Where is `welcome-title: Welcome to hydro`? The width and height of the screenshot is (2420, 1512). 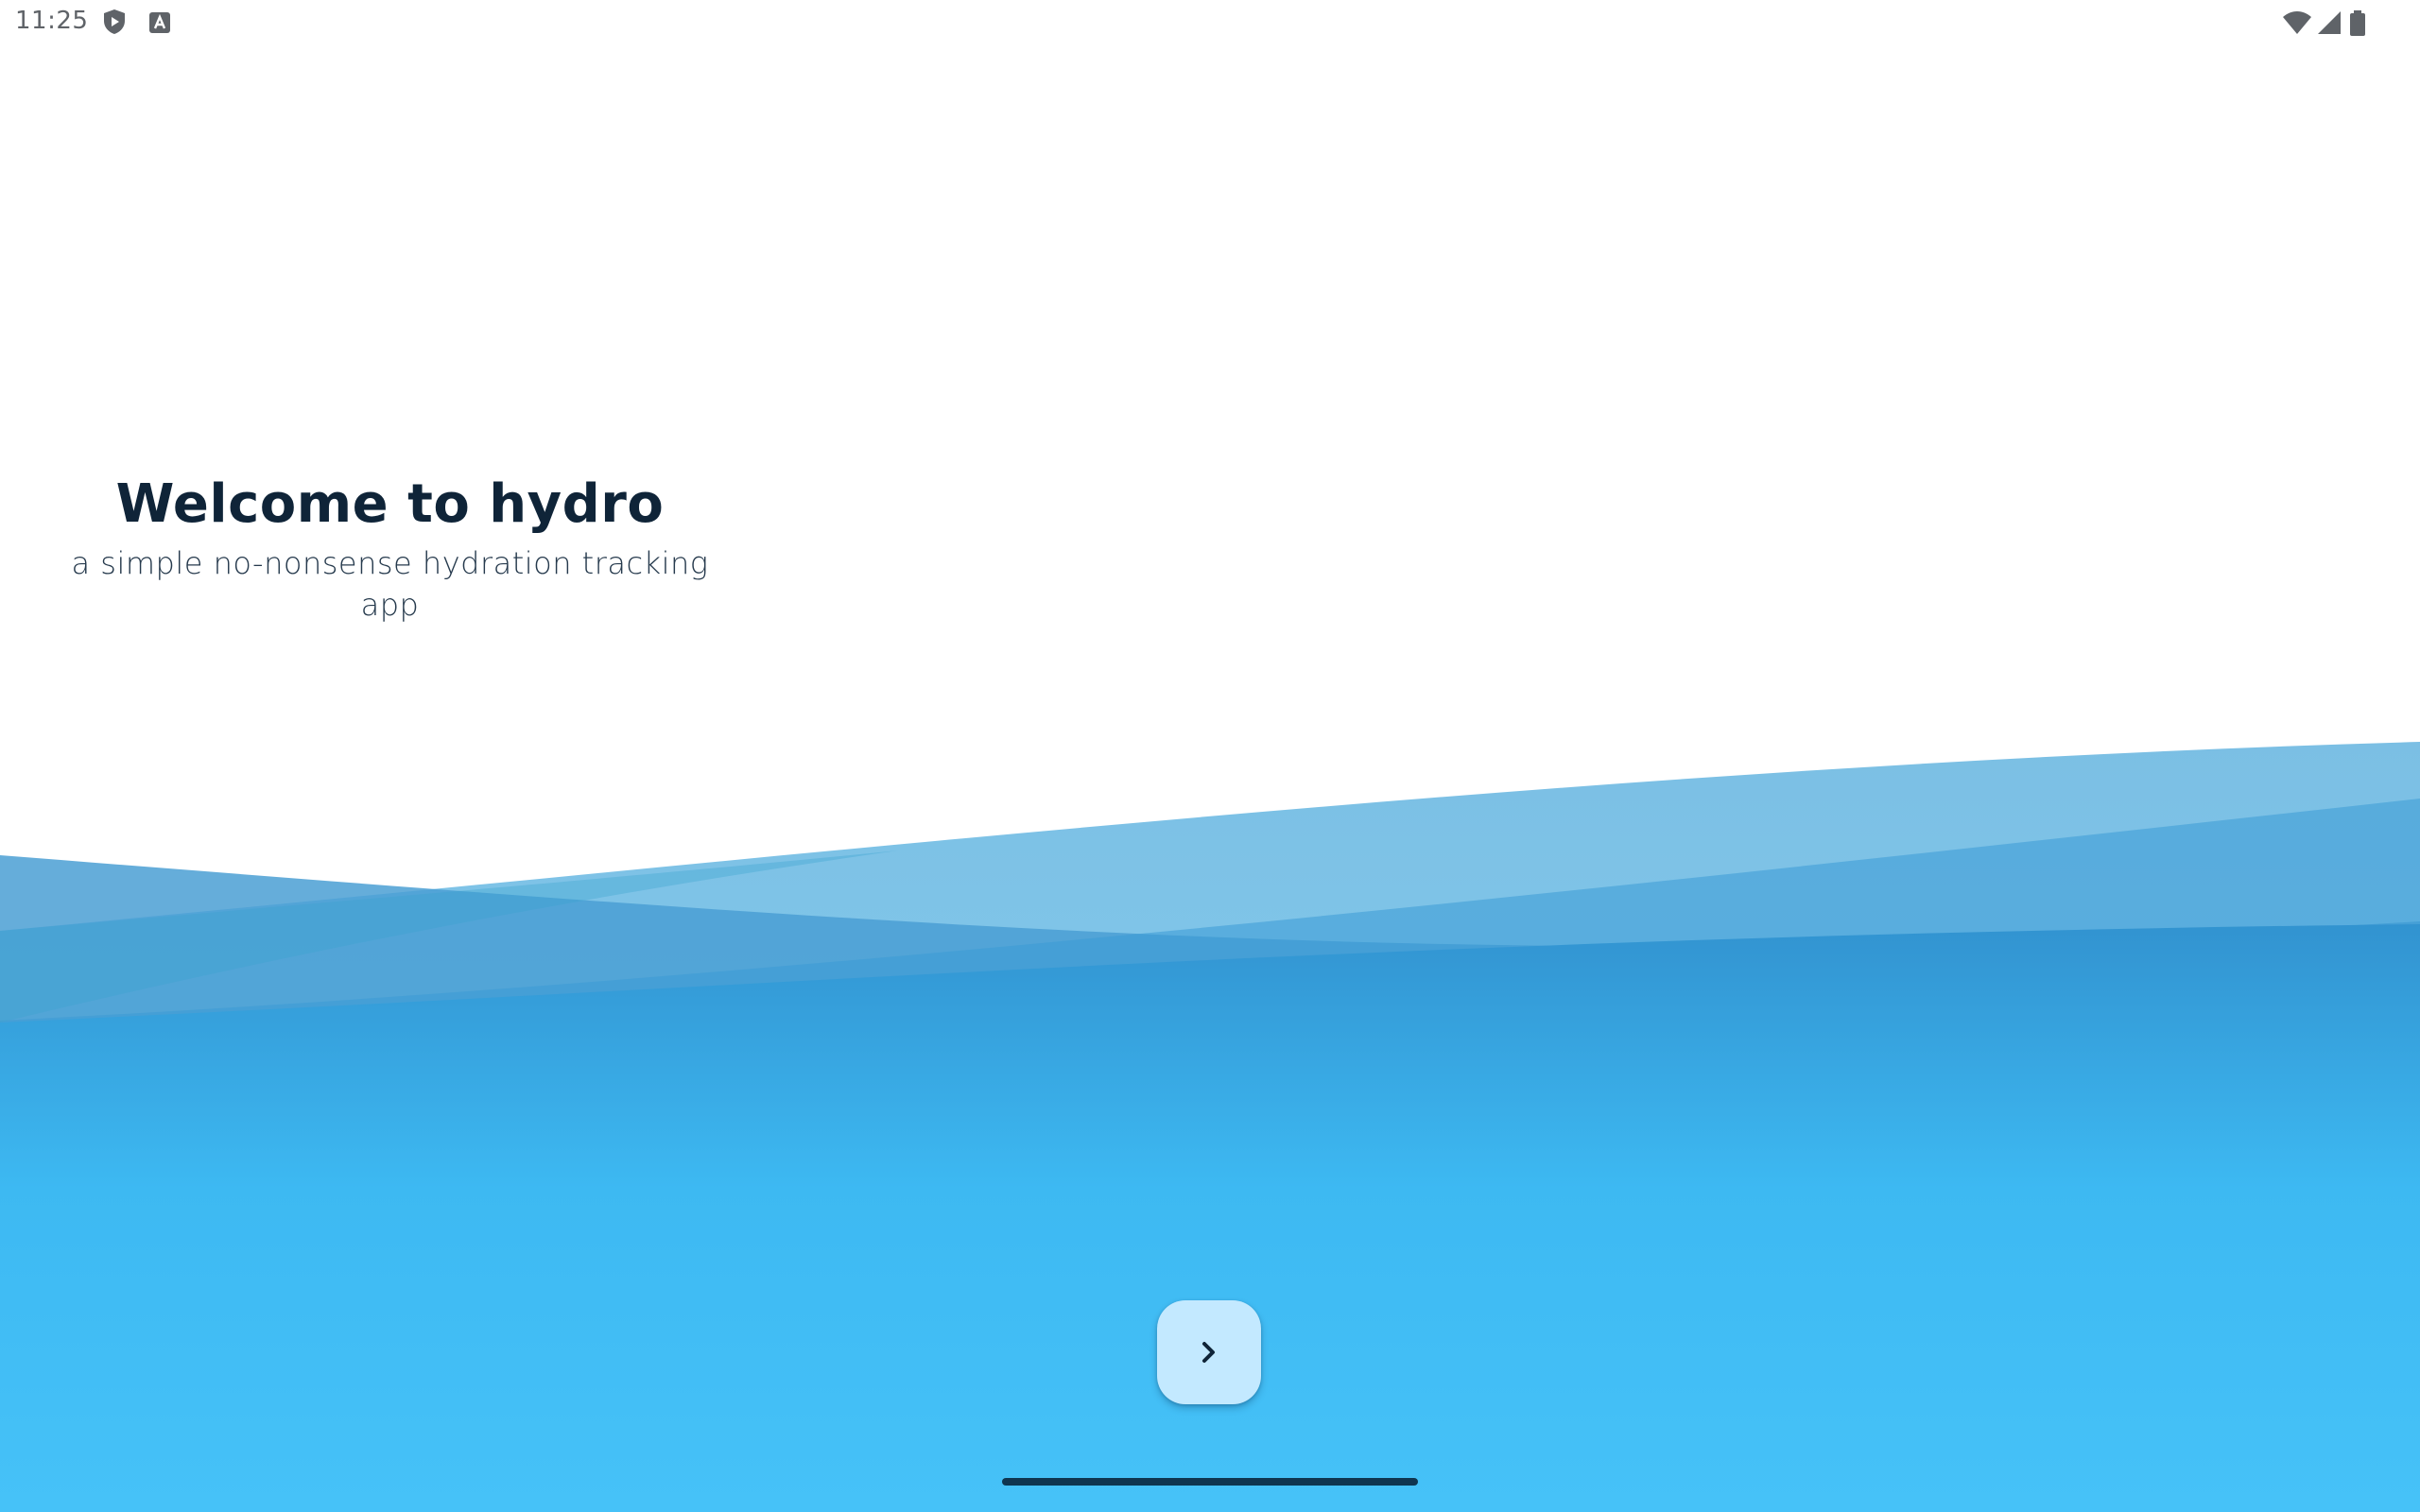 welcome-title: Welcome to hydro is located at coordinates (390, 504).